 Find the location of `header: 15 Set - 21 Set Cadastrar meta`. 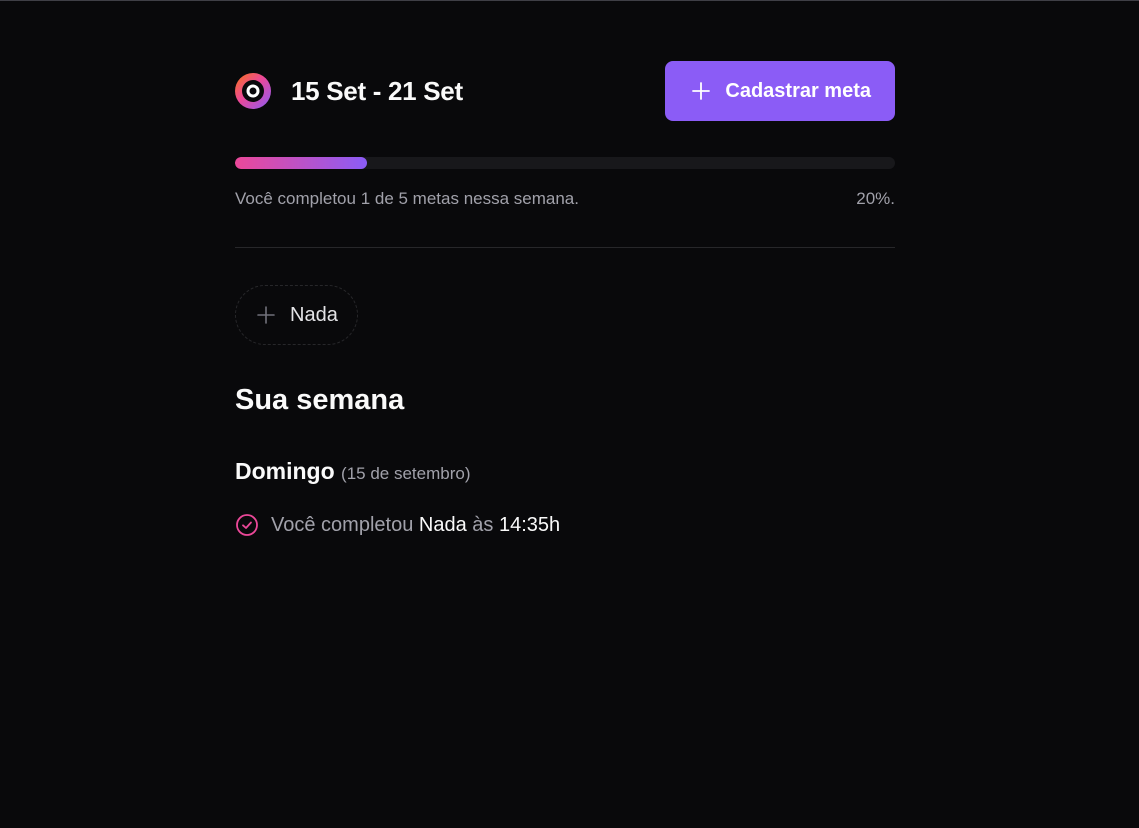

header: 15 Set - 21 Set Cadastrar meta is located at coordinates (565, 91).